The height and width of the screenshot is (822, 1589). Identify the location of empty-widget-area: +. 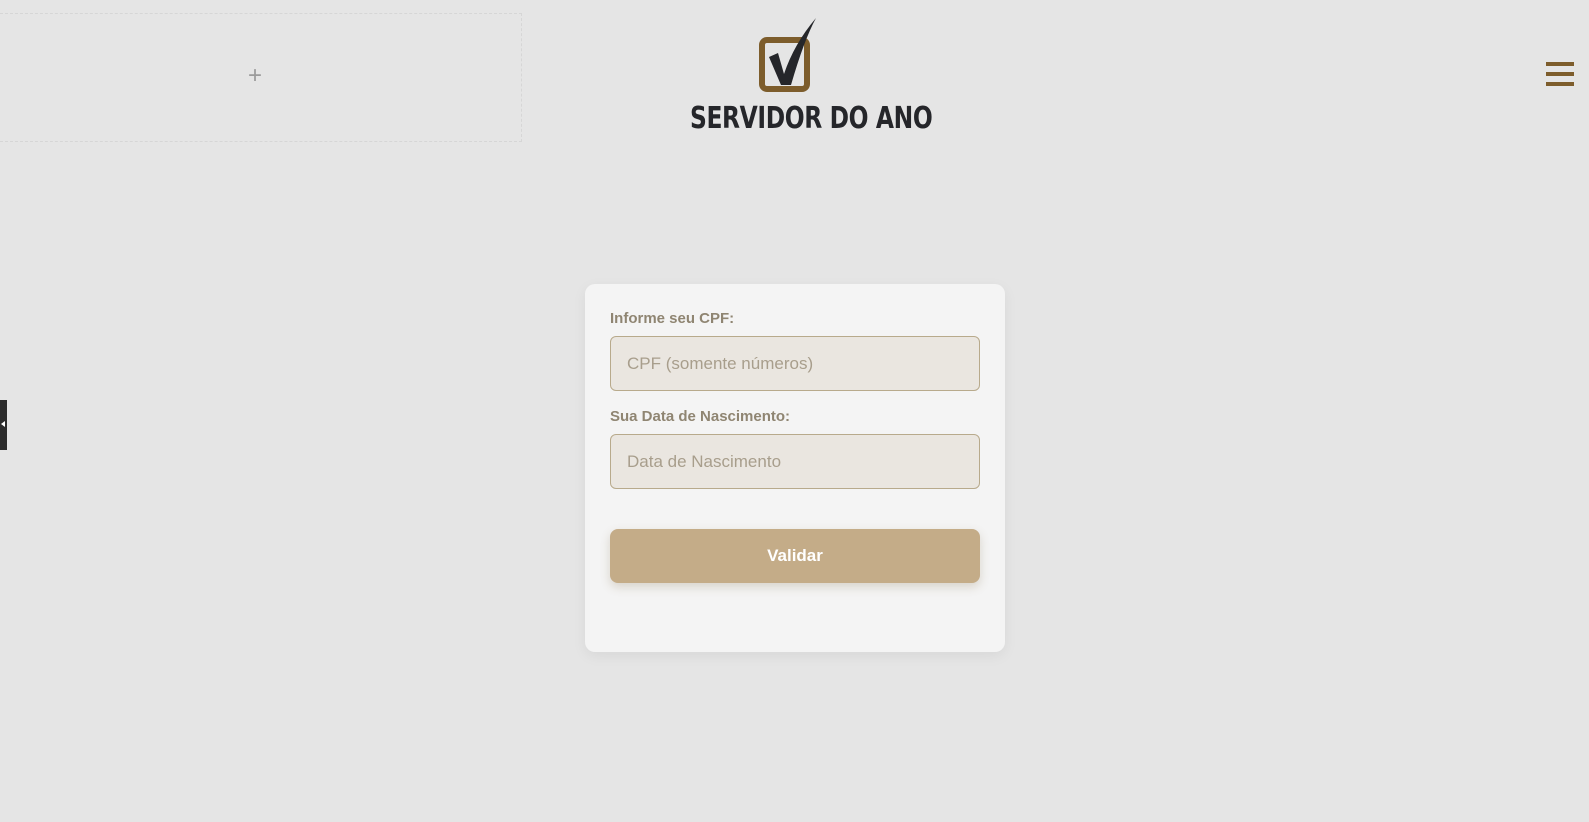
(261, 77).